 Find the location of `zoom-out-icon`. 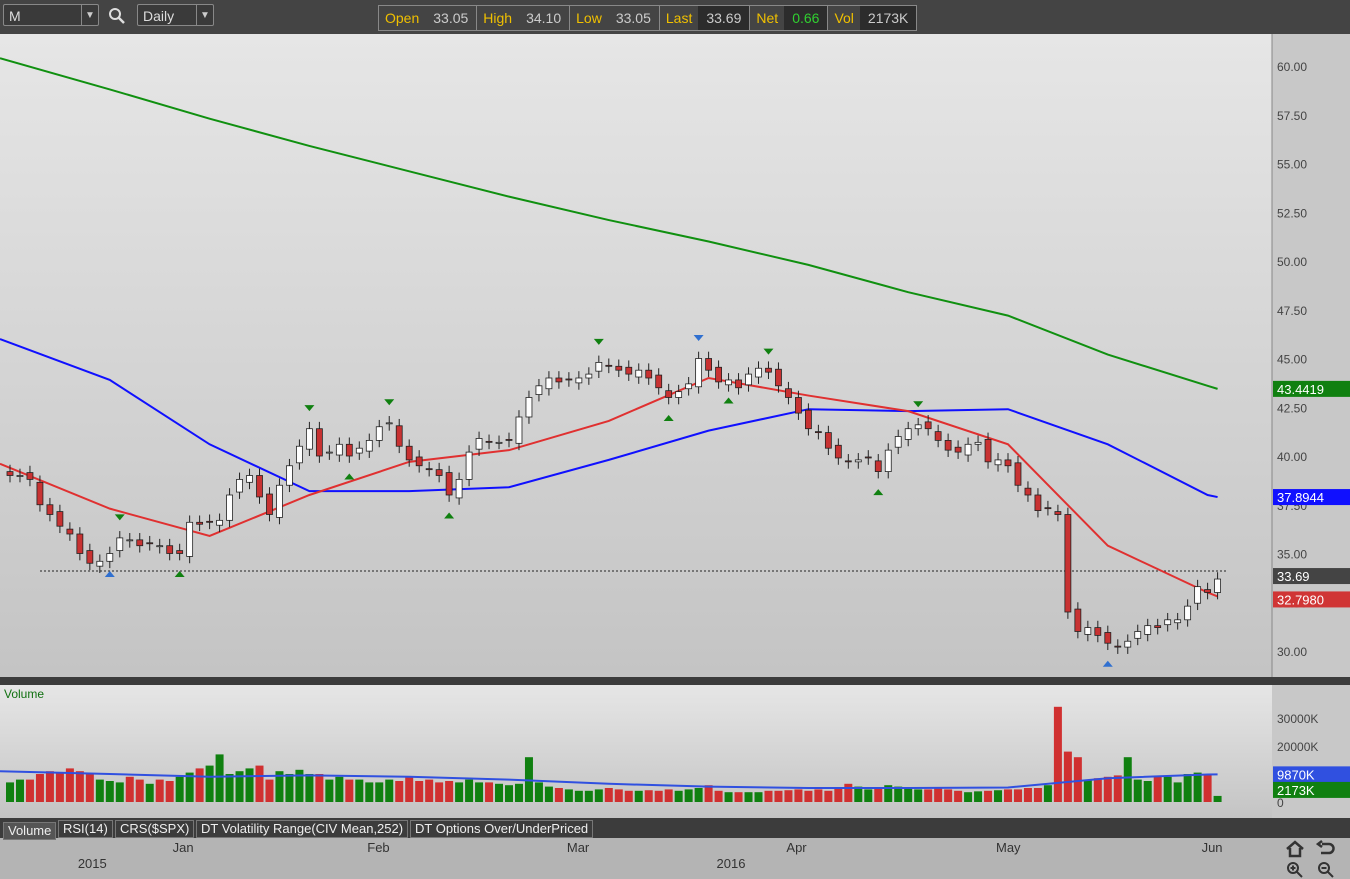

zoom-out-icon is located at coordinates (1326, 869).